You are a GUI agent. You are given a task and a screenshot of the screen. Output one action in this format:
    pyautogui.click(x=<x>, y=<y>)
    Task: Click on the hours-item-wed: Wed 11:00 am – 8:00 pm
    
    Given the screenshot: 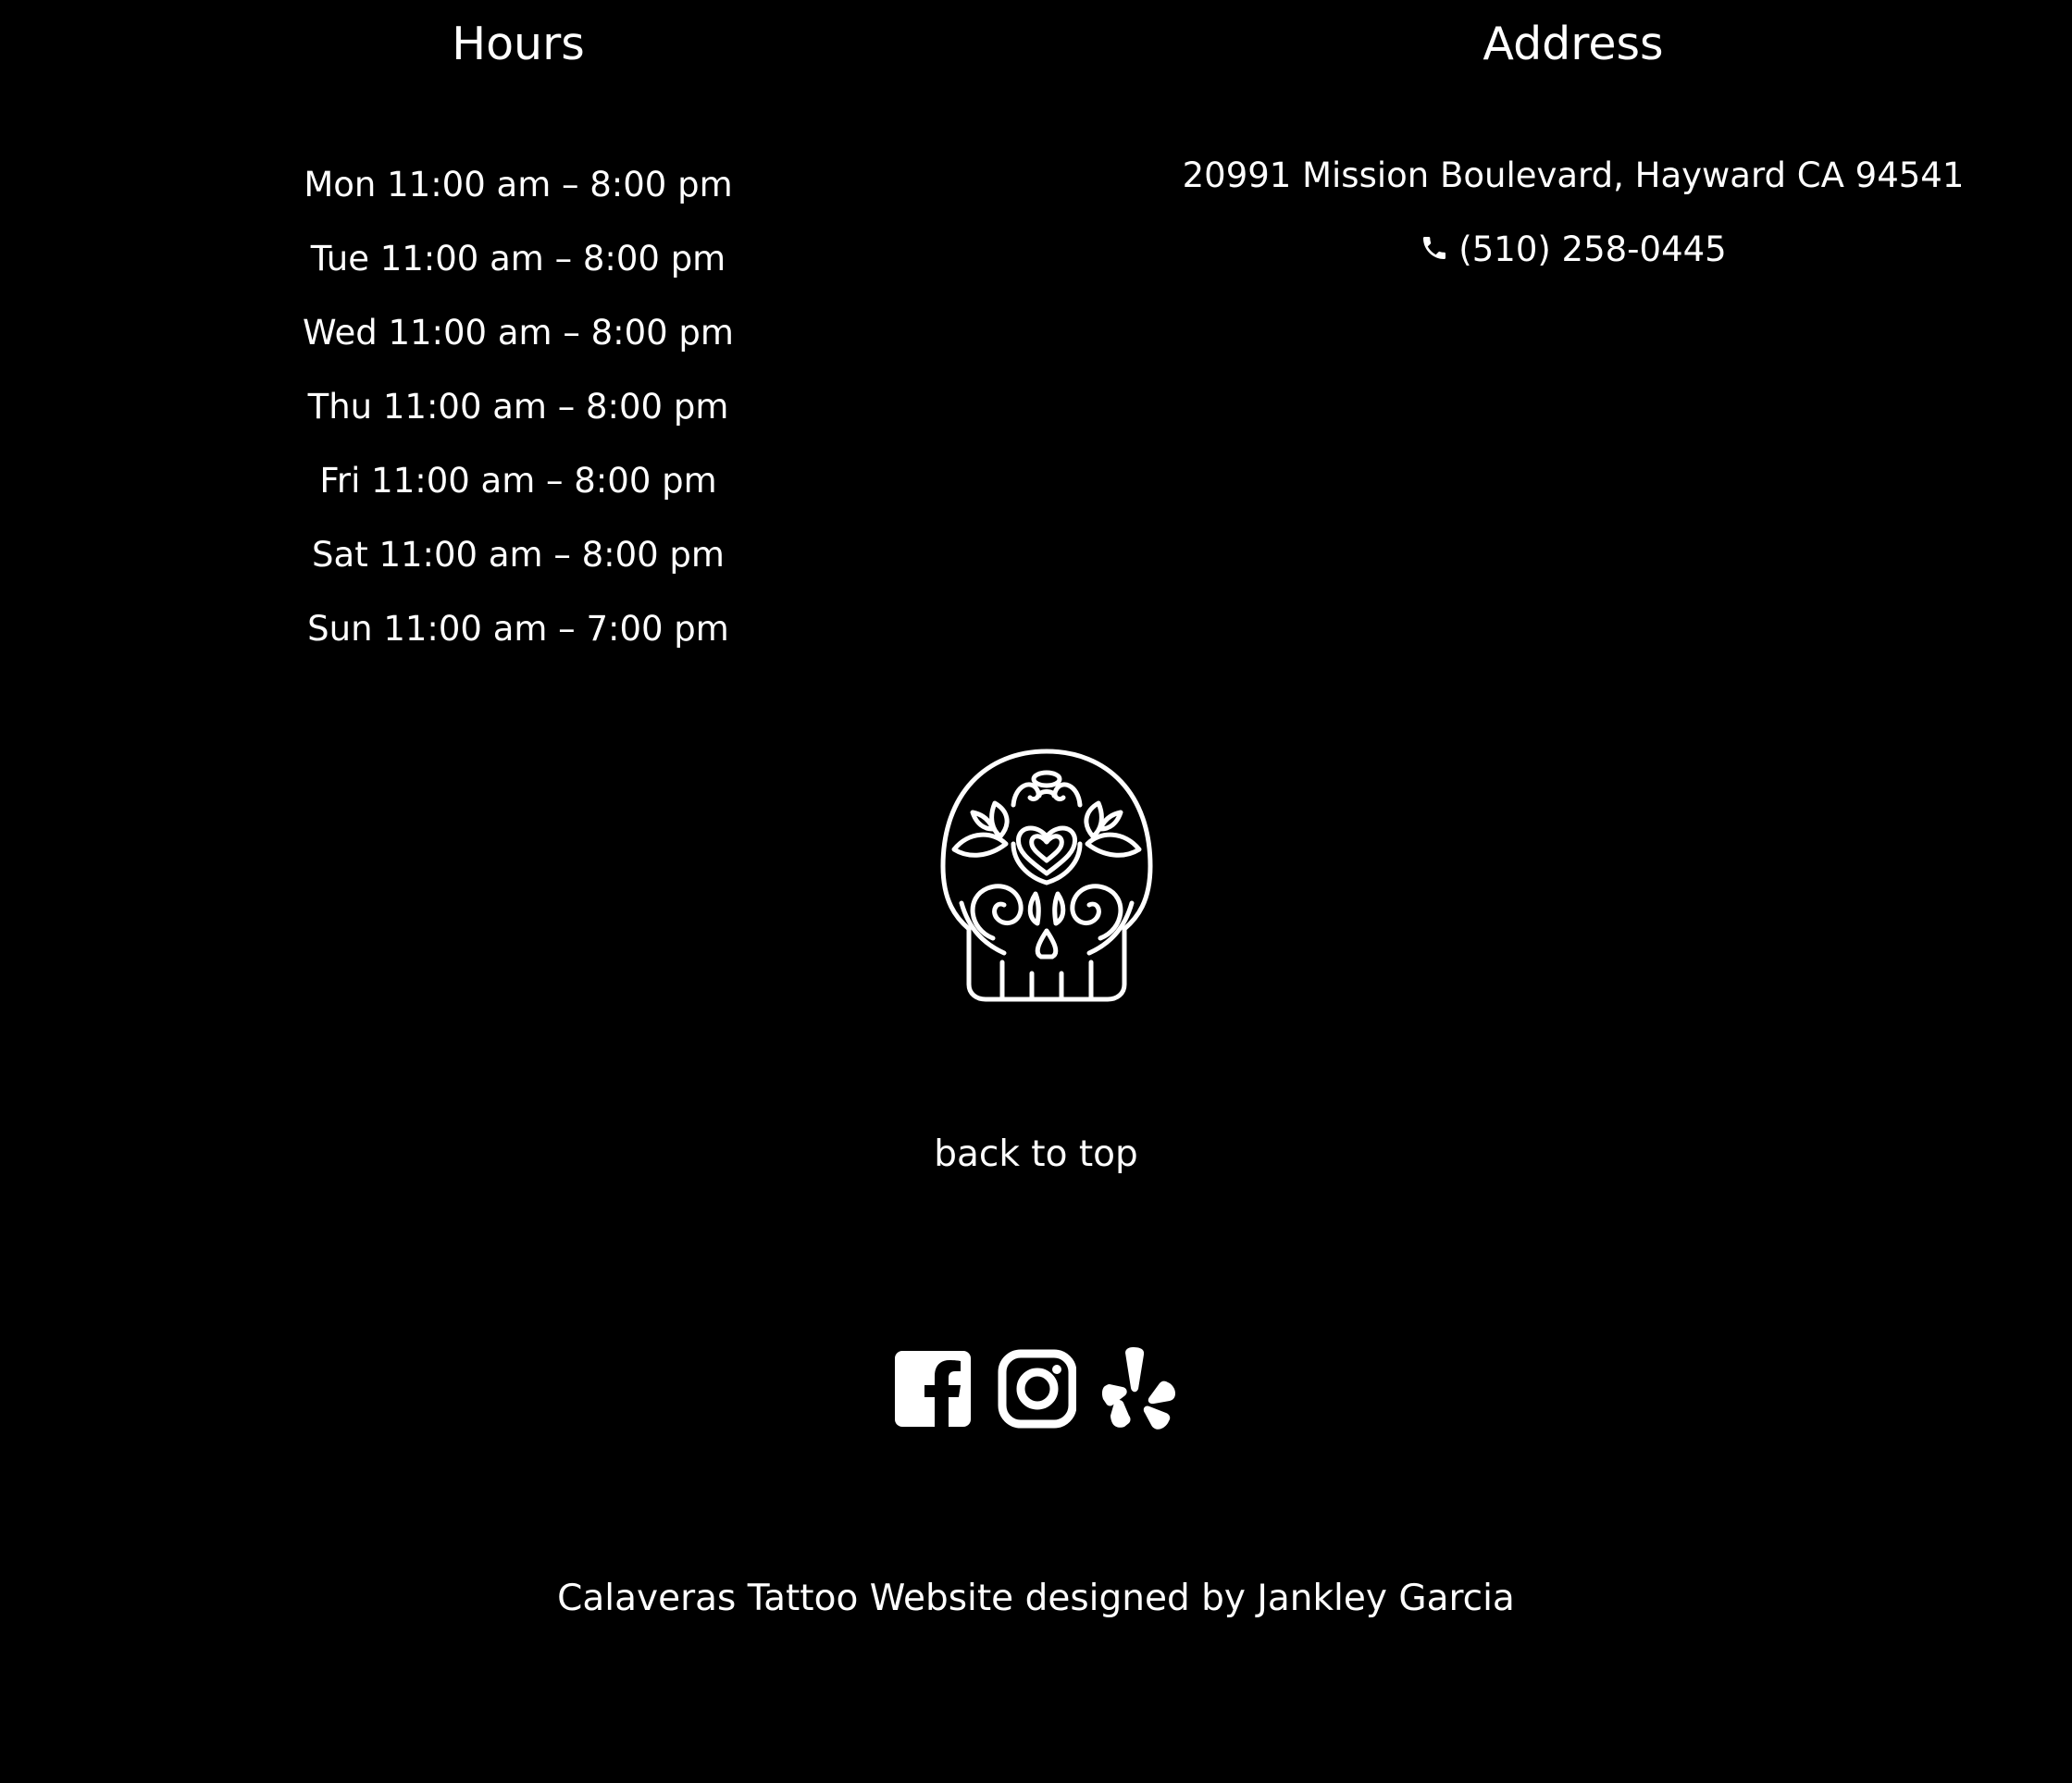 What is the action you would take?
    pyautogui.click(x=518, y=333)
    